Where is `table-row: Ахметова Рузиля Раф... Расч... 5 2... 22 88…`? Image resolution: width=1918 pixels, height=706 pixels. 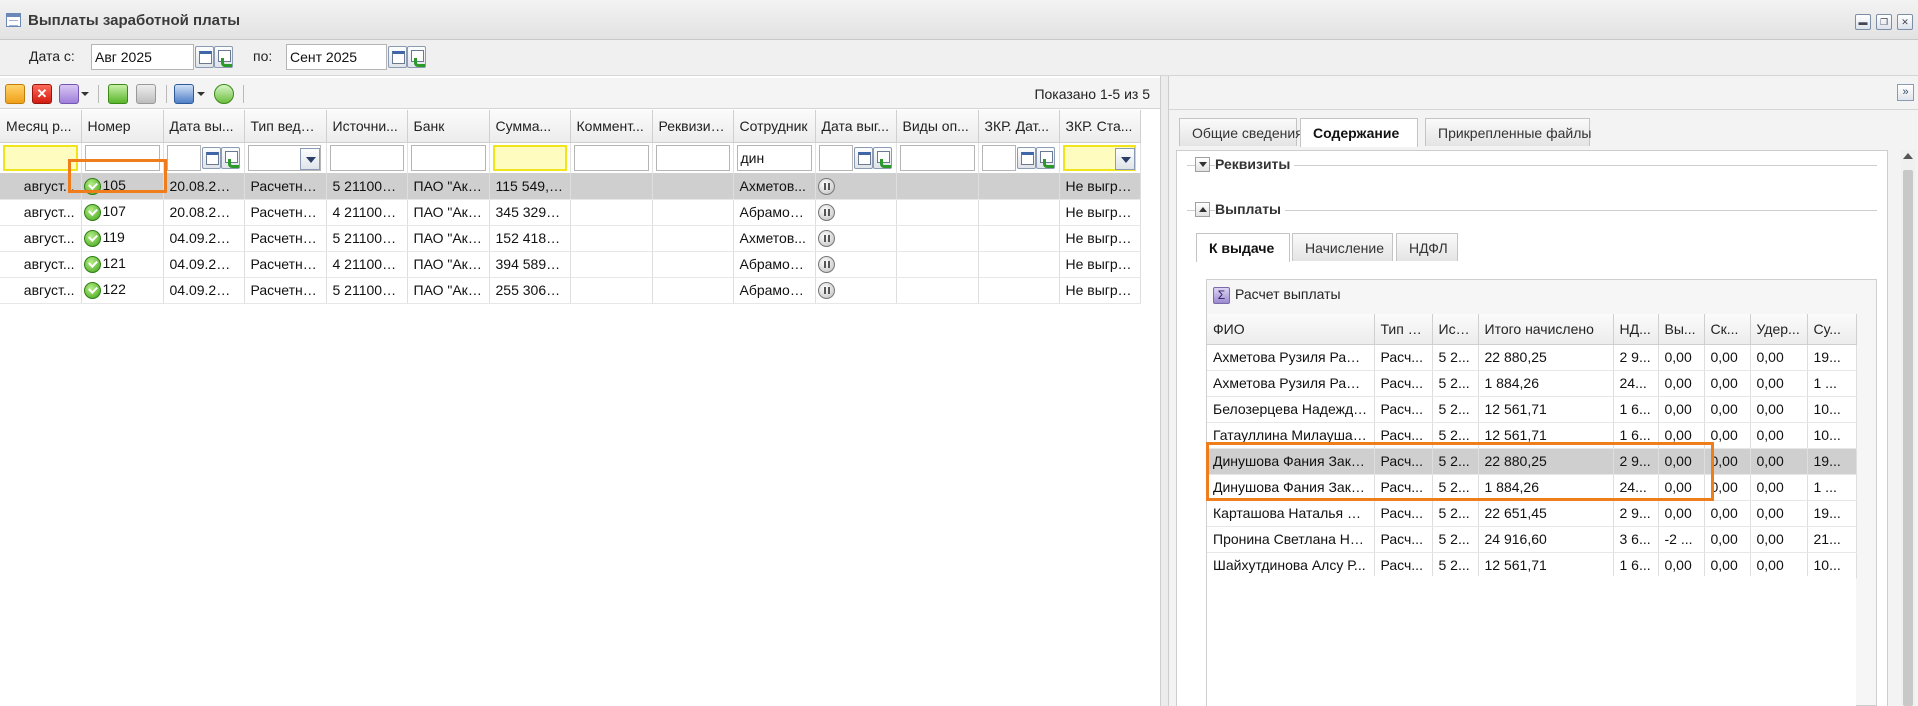
table-row: Ахметова Рузиля Раф... Расч... 5 2... 22 88… is located at coordinates (1532, 357).